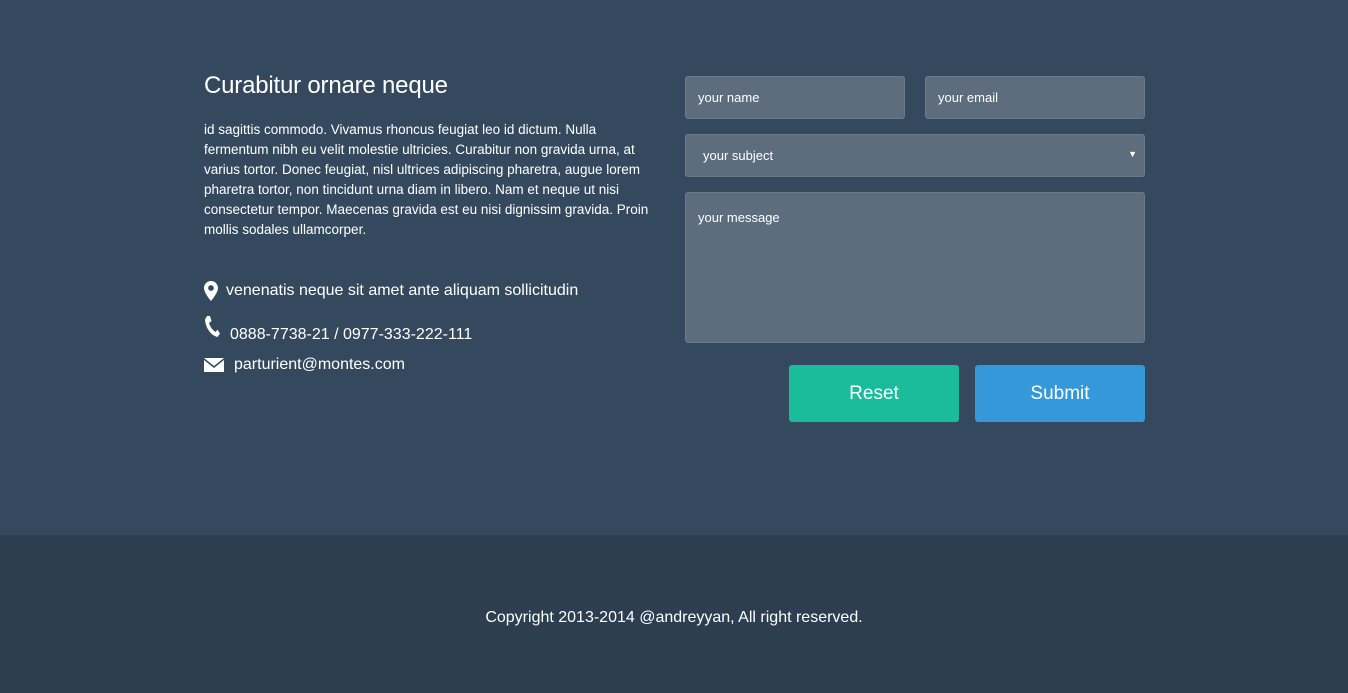 The image size is (1348, 693). I want to click on name-input, so click(795, 97).